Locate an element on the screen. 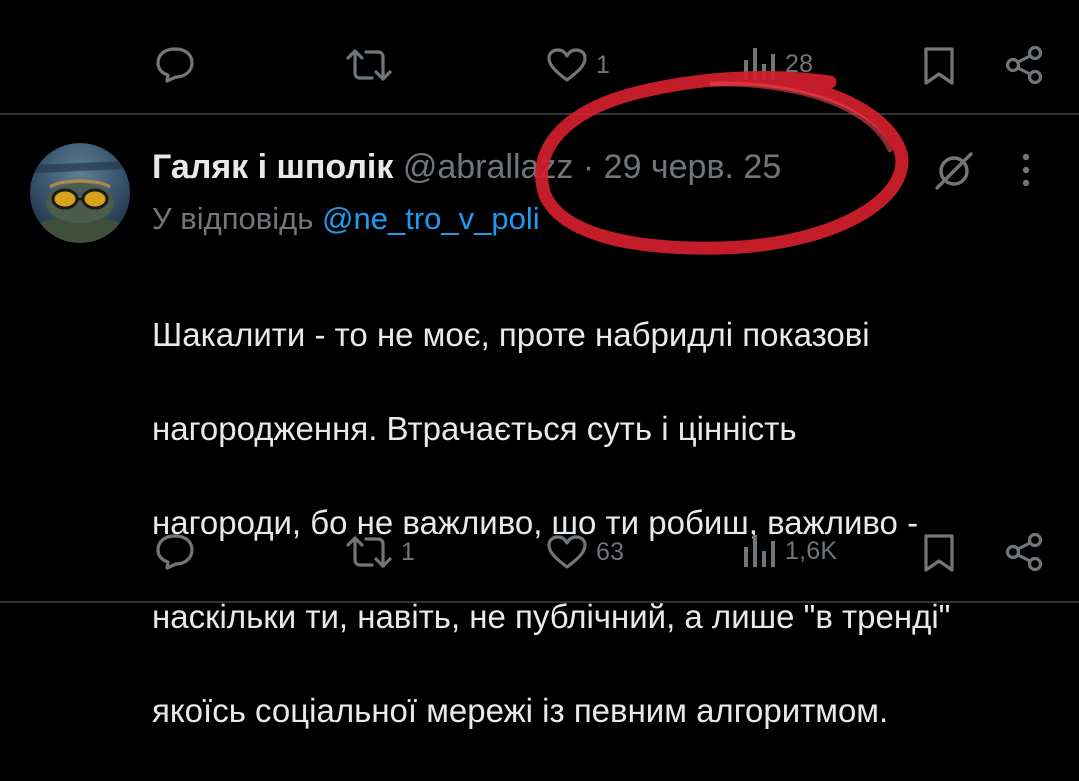 The image size is (1079, 781). reply-context: У відповідь @ne_tro_v_poli is located at coordinates (346, 219).